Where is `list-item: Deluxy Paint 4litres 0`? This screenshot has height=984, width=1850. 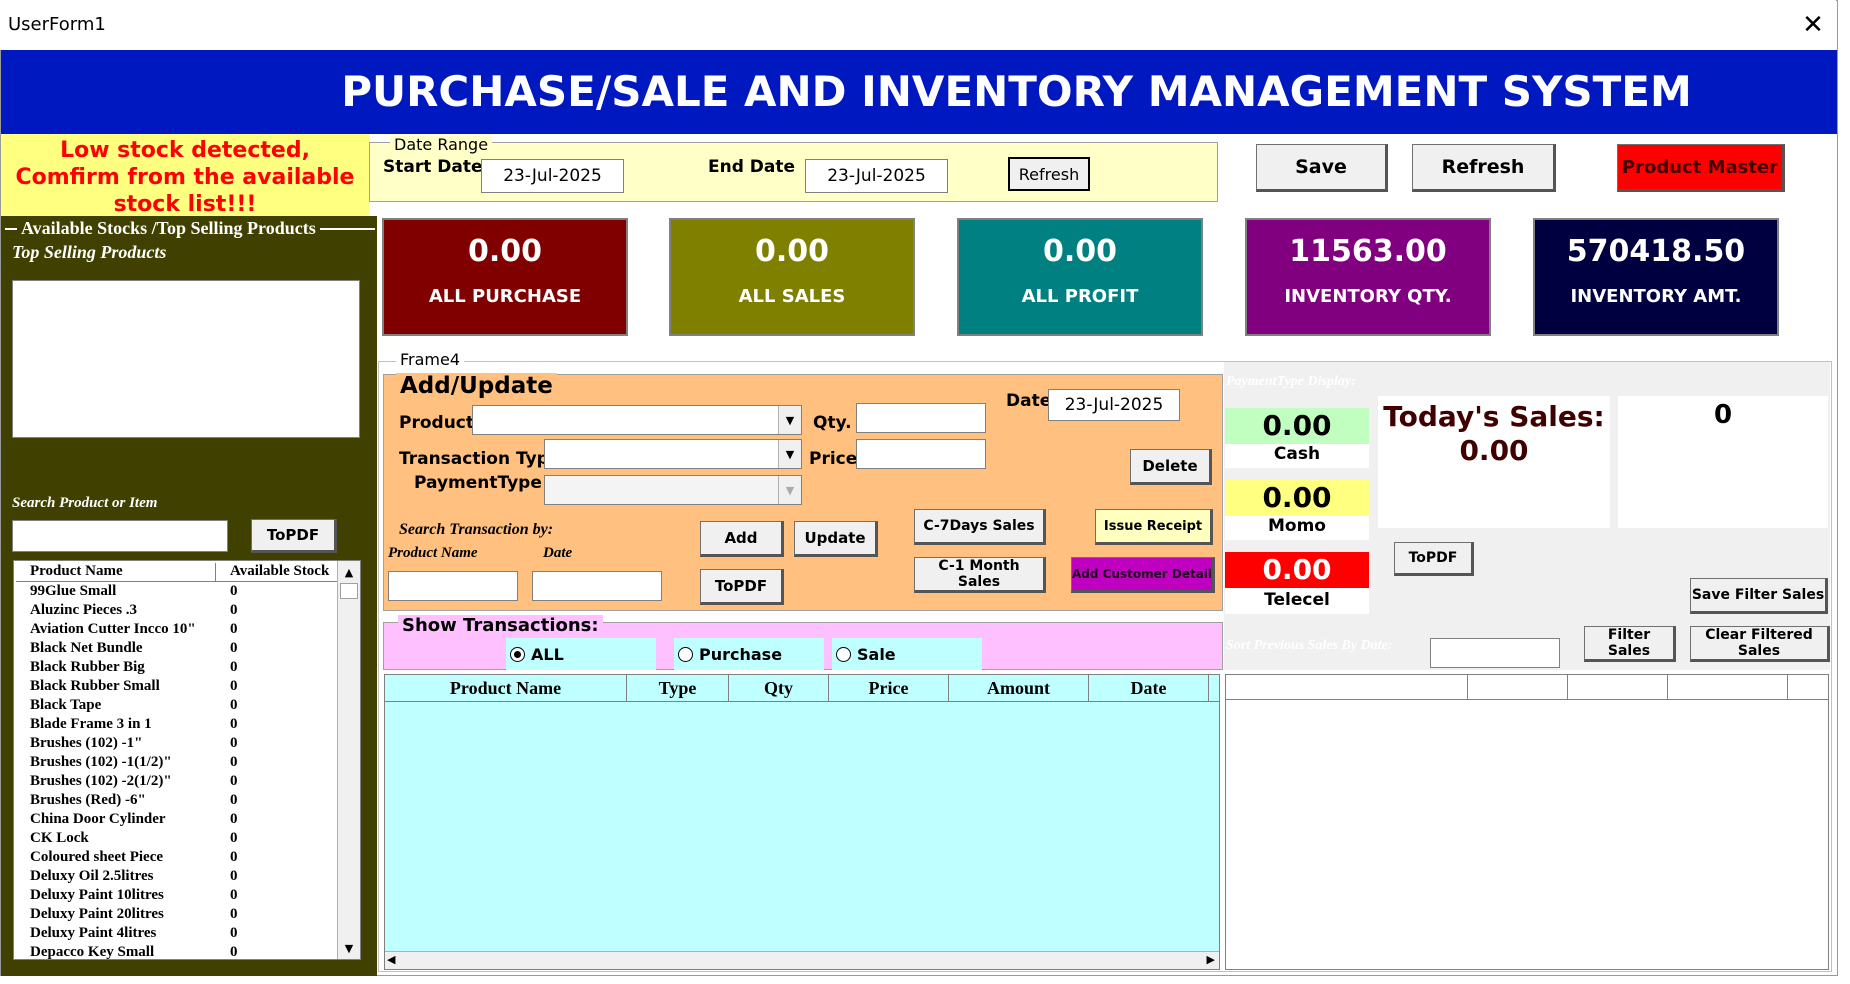
list-item: Deluxy Paint 4litres 0 is located at coordinates (185, 934).